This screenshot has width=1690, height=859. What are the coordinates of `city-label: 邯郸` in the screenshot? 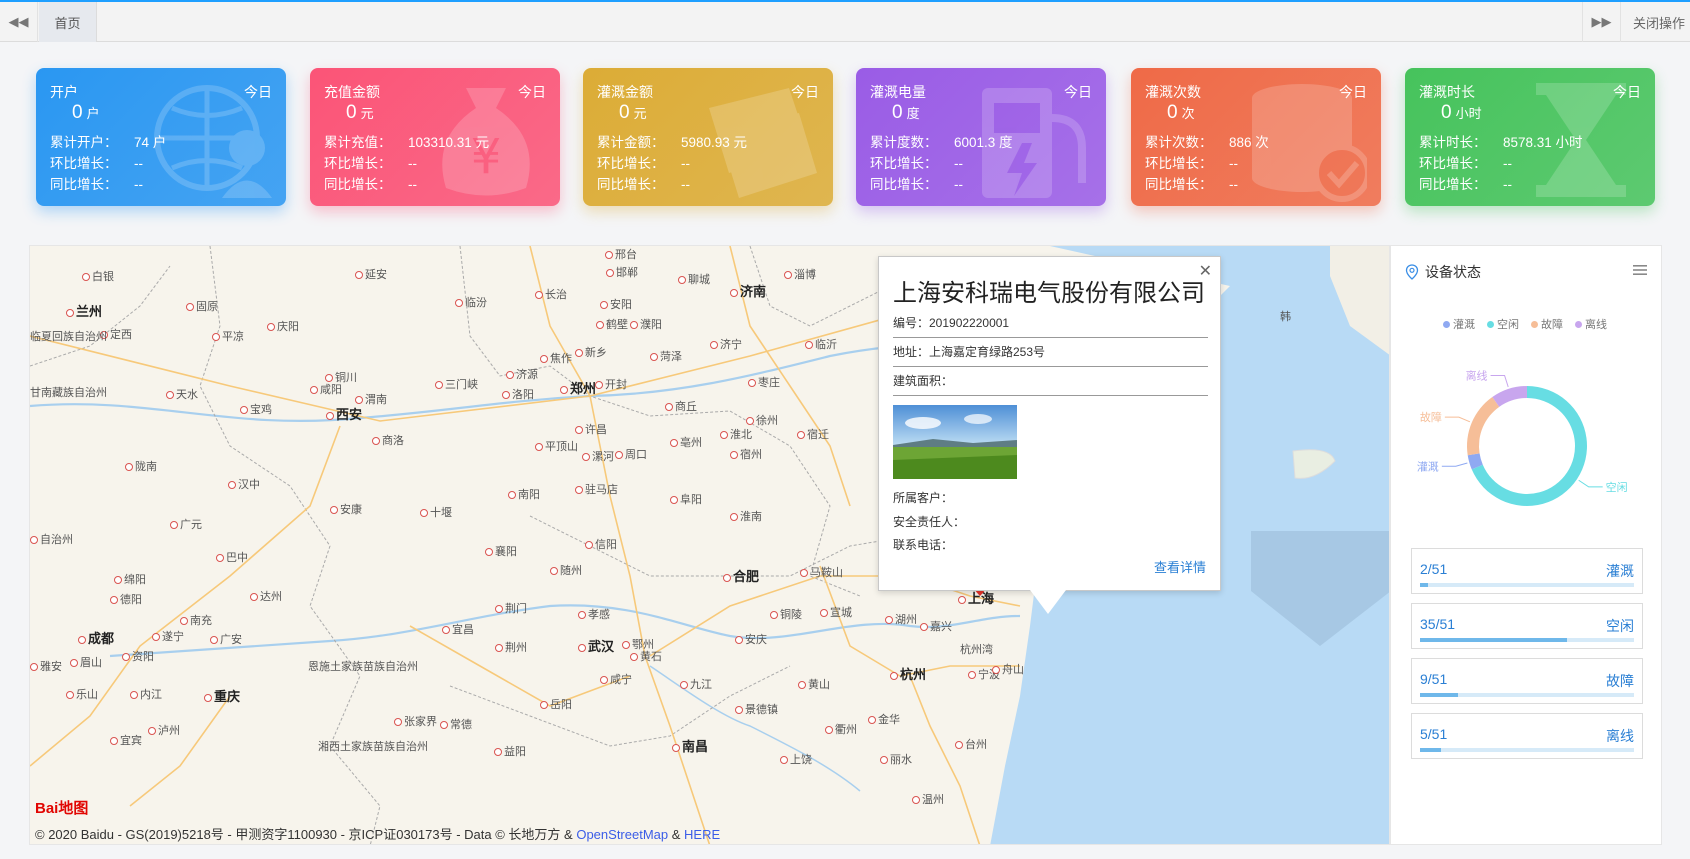 It's located at (622, 272).